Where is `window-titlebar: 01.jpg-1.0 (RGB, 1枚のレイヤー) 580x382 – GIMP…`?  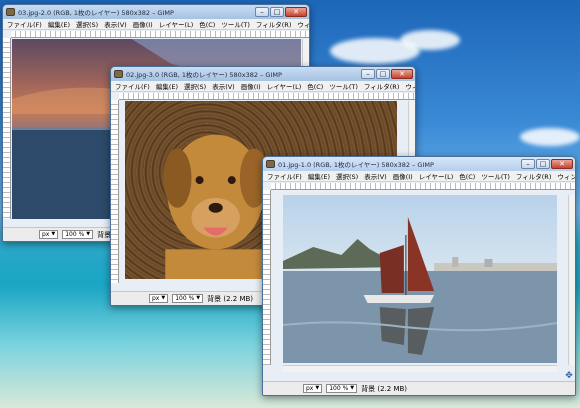
window-titlebar: 01.jpg-1.0 (RGB, 1枚のレイヤー) 580x382 – GIMP… is located at coordinates (419, 164).